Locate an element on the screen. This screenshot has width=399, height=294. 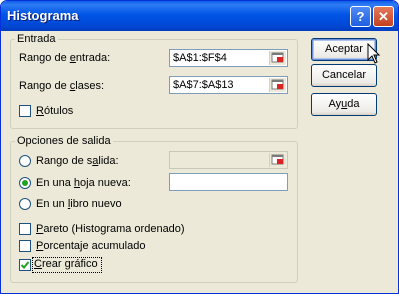
rango-clases-field: $A$7:$A$13 is located at coordinates (228, 85).